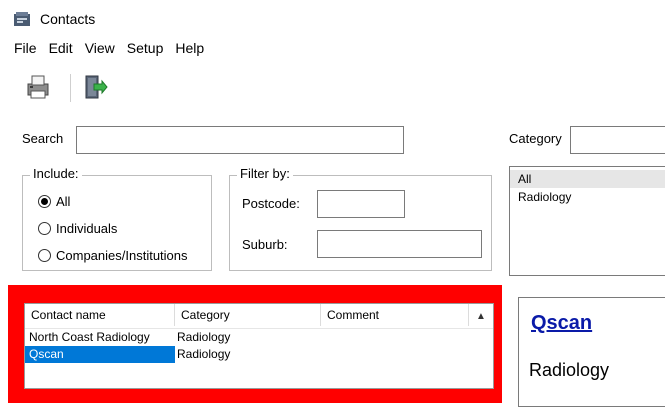 This screenshot has height=407, width=665. I want to click on table-header: Contact name Category Comment ▲, so click(259, 316).